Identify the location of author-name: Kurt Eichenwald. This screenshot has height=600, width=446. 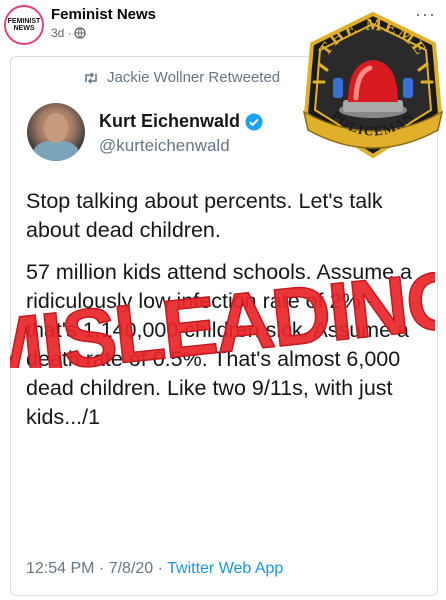
(181, 121).